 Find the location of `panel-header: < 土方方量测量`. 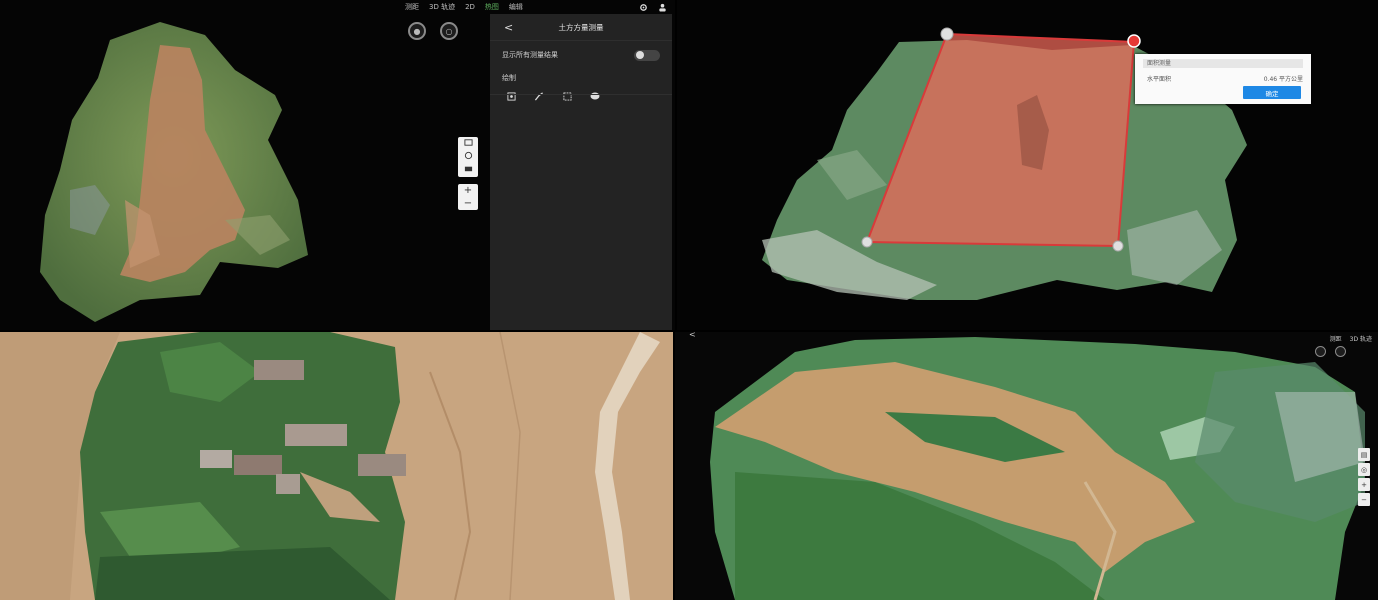

panel-header: < 土方方量测量 is located at coordinates (581, 27).